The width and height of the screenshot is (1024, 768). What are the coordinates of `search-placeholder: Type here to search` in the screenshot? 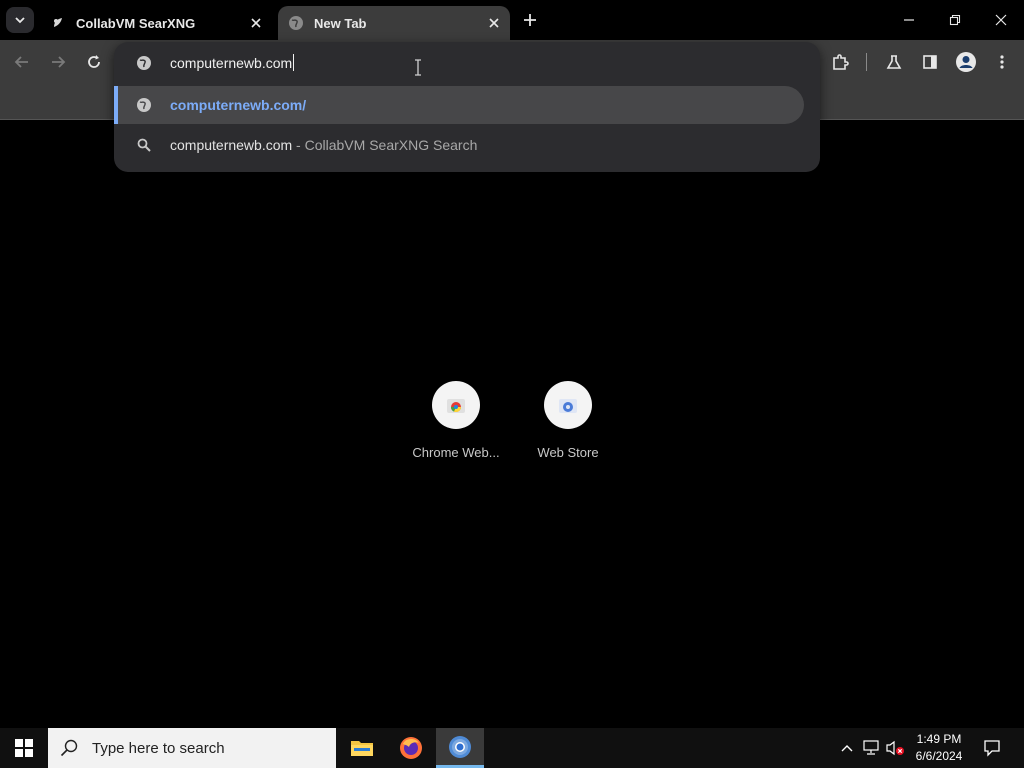 It's located at (158, 748).